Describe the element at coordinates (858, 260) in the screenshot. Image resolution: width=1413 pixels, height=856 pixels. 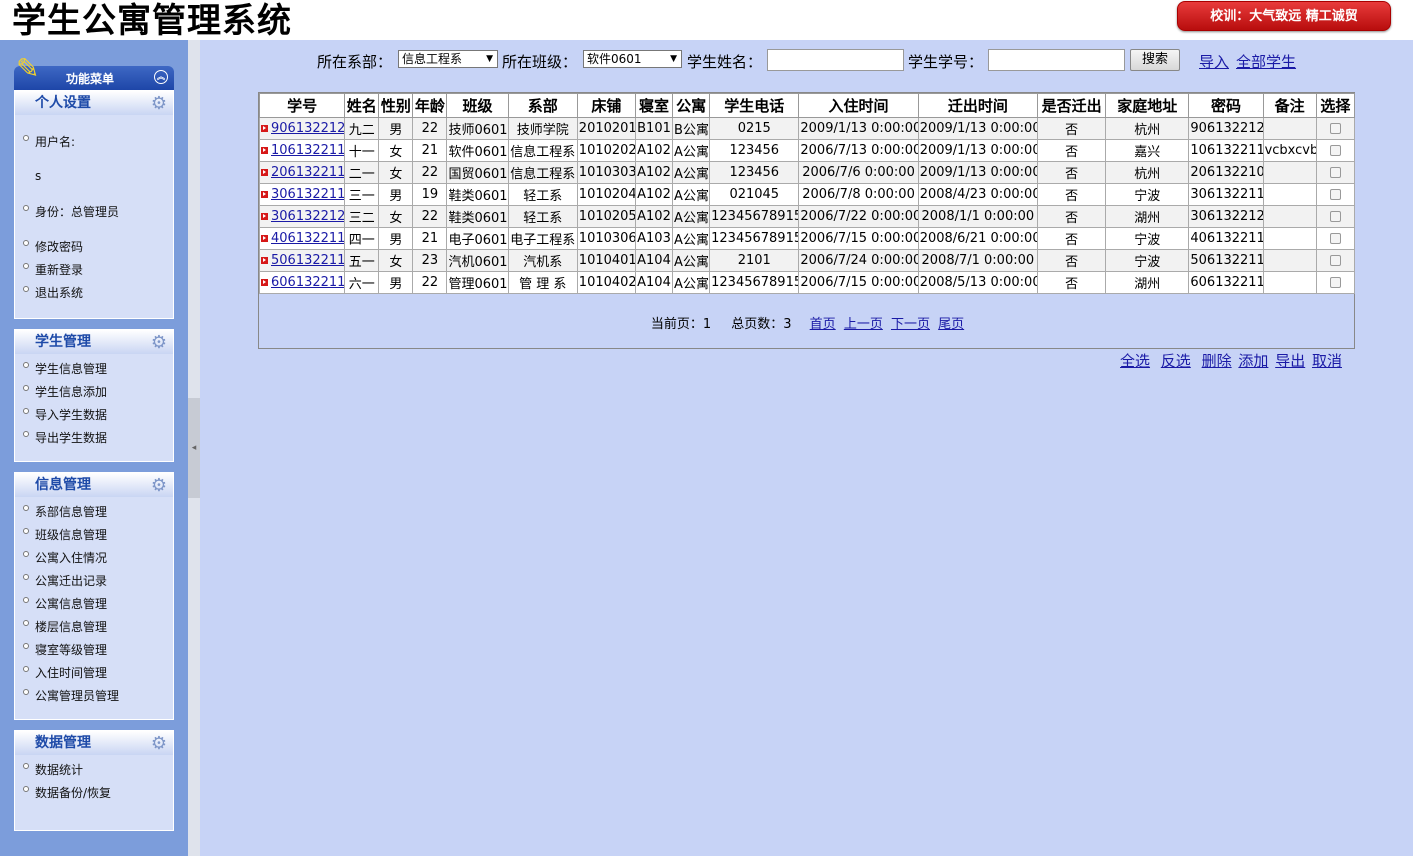
I see `table-cell: 2006/7/24 0:00:00` at that location.